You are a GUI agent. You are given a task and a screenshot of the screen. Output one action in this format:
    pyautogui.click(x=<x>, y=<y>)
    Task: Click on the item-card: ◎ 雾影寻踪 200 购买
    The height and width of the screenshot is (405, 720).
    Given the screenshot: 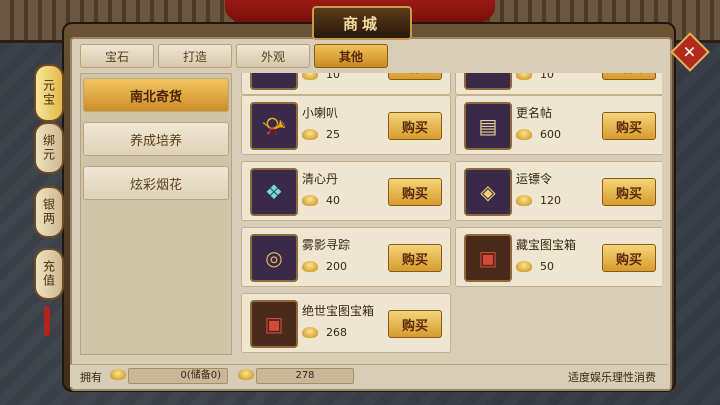 What is the action you would take?
    pyautogui.click(x=346, y=257)
    